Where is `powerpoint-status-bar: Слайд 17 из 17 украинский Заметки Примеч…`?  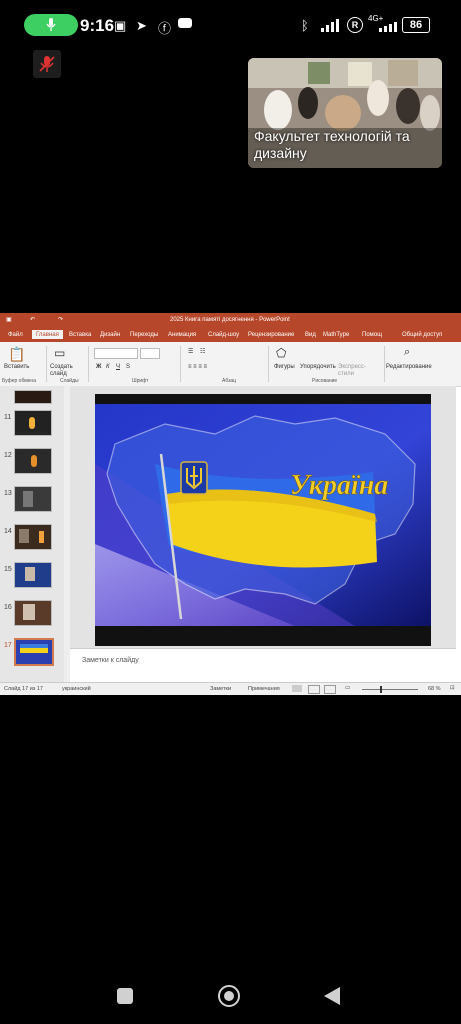 powerpoint-status-bar: Слайд 17 из 17 украинский Заметки Примеч… is located at coordinates (230, 688).